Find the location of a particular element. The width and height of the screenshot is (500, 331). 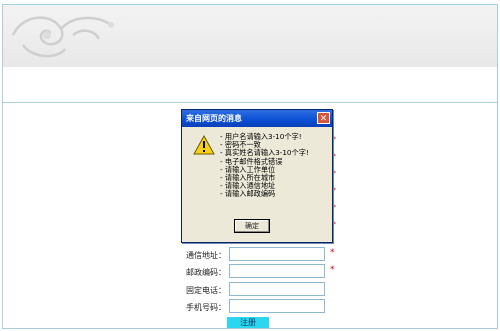

phone-input is located at coordinates (277, 289).